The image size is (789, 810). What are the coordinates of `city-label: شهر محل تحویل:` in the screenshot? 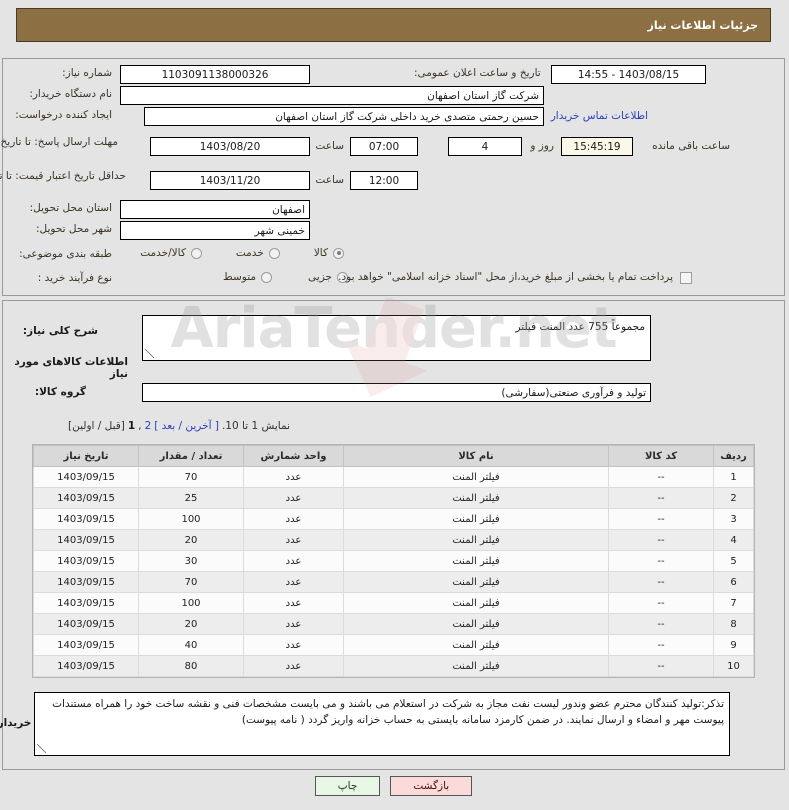 It's located at (75, 229).